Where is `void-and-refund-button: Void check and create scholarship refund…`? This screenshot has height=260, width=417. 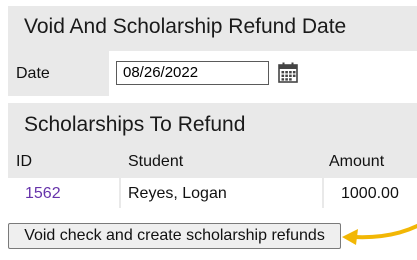 void-and-refund-button: Void check and create scholarship refund… is located at coordinates (174, 236).